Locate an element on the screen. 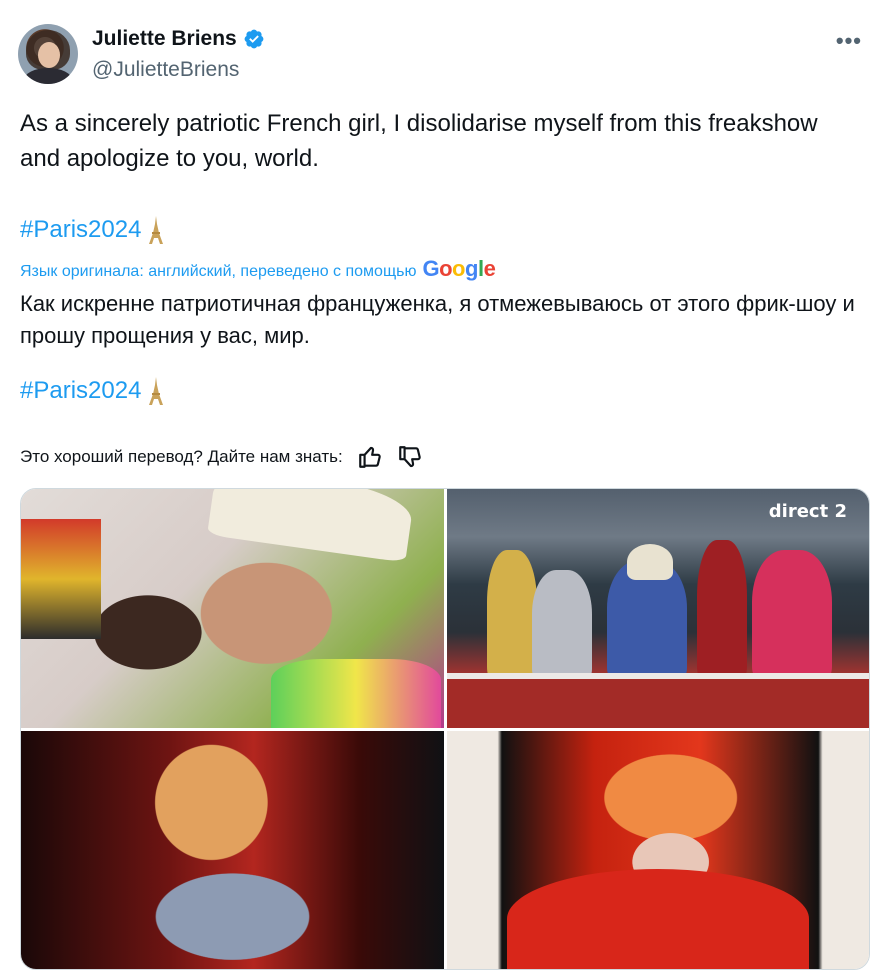 The image size is (880, 980). translated-hashtag-link: #Paris2024 is located at coordinates (92, 391).